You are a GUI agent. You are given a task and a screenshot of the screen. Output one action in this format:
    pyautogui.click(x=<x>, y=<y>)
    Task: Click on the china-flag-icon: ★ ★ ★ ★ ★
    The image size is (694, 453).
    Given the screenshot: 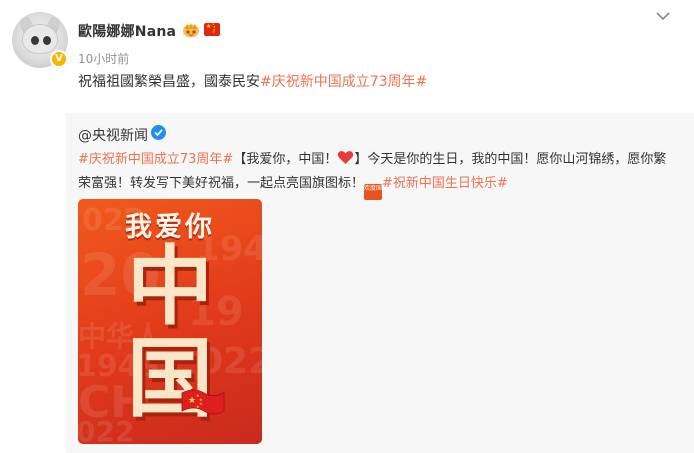 What is the action you would take?
    pyautogui.click(x=212, y=29)
    